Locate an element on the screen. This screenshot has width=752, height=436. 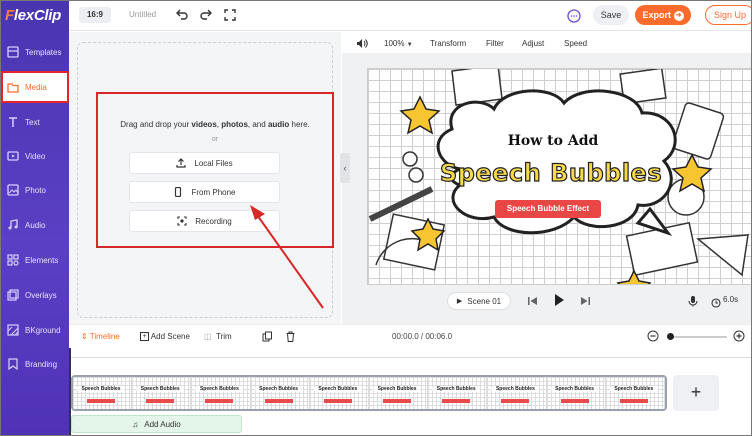
microphone-icon is located at coordinates (693, 303).